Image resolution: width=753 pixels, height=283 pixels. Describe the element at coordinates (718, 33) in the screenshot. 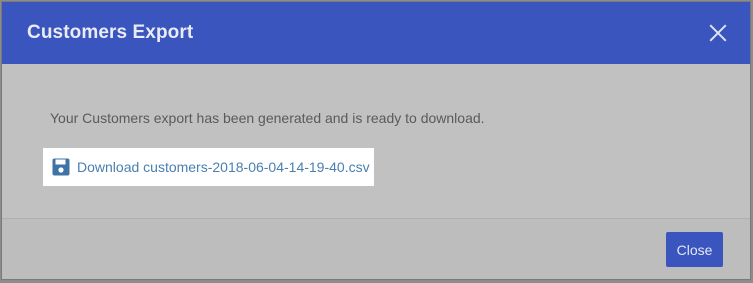

I see `close-icon` at that location.